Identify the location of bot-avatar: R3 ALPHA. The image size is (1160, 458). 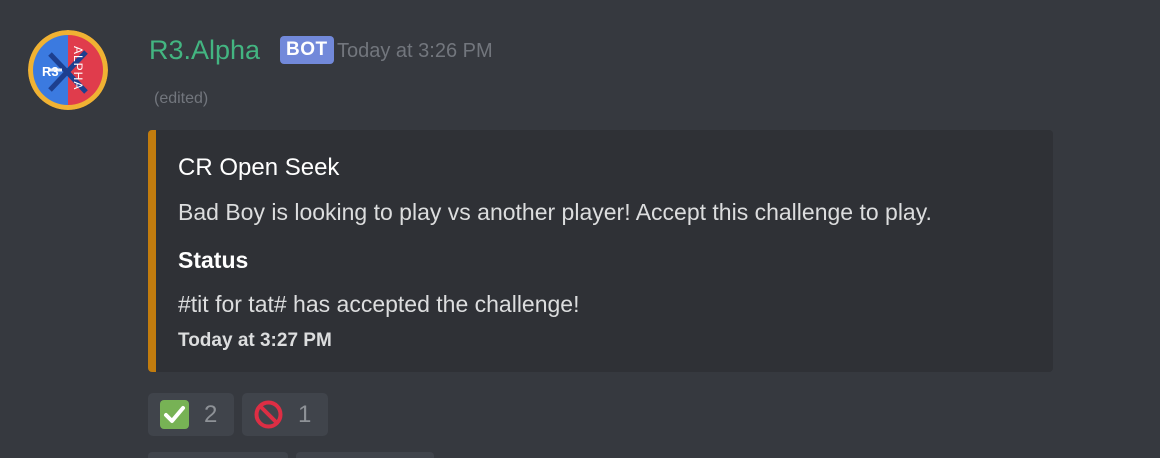
(68, 70).